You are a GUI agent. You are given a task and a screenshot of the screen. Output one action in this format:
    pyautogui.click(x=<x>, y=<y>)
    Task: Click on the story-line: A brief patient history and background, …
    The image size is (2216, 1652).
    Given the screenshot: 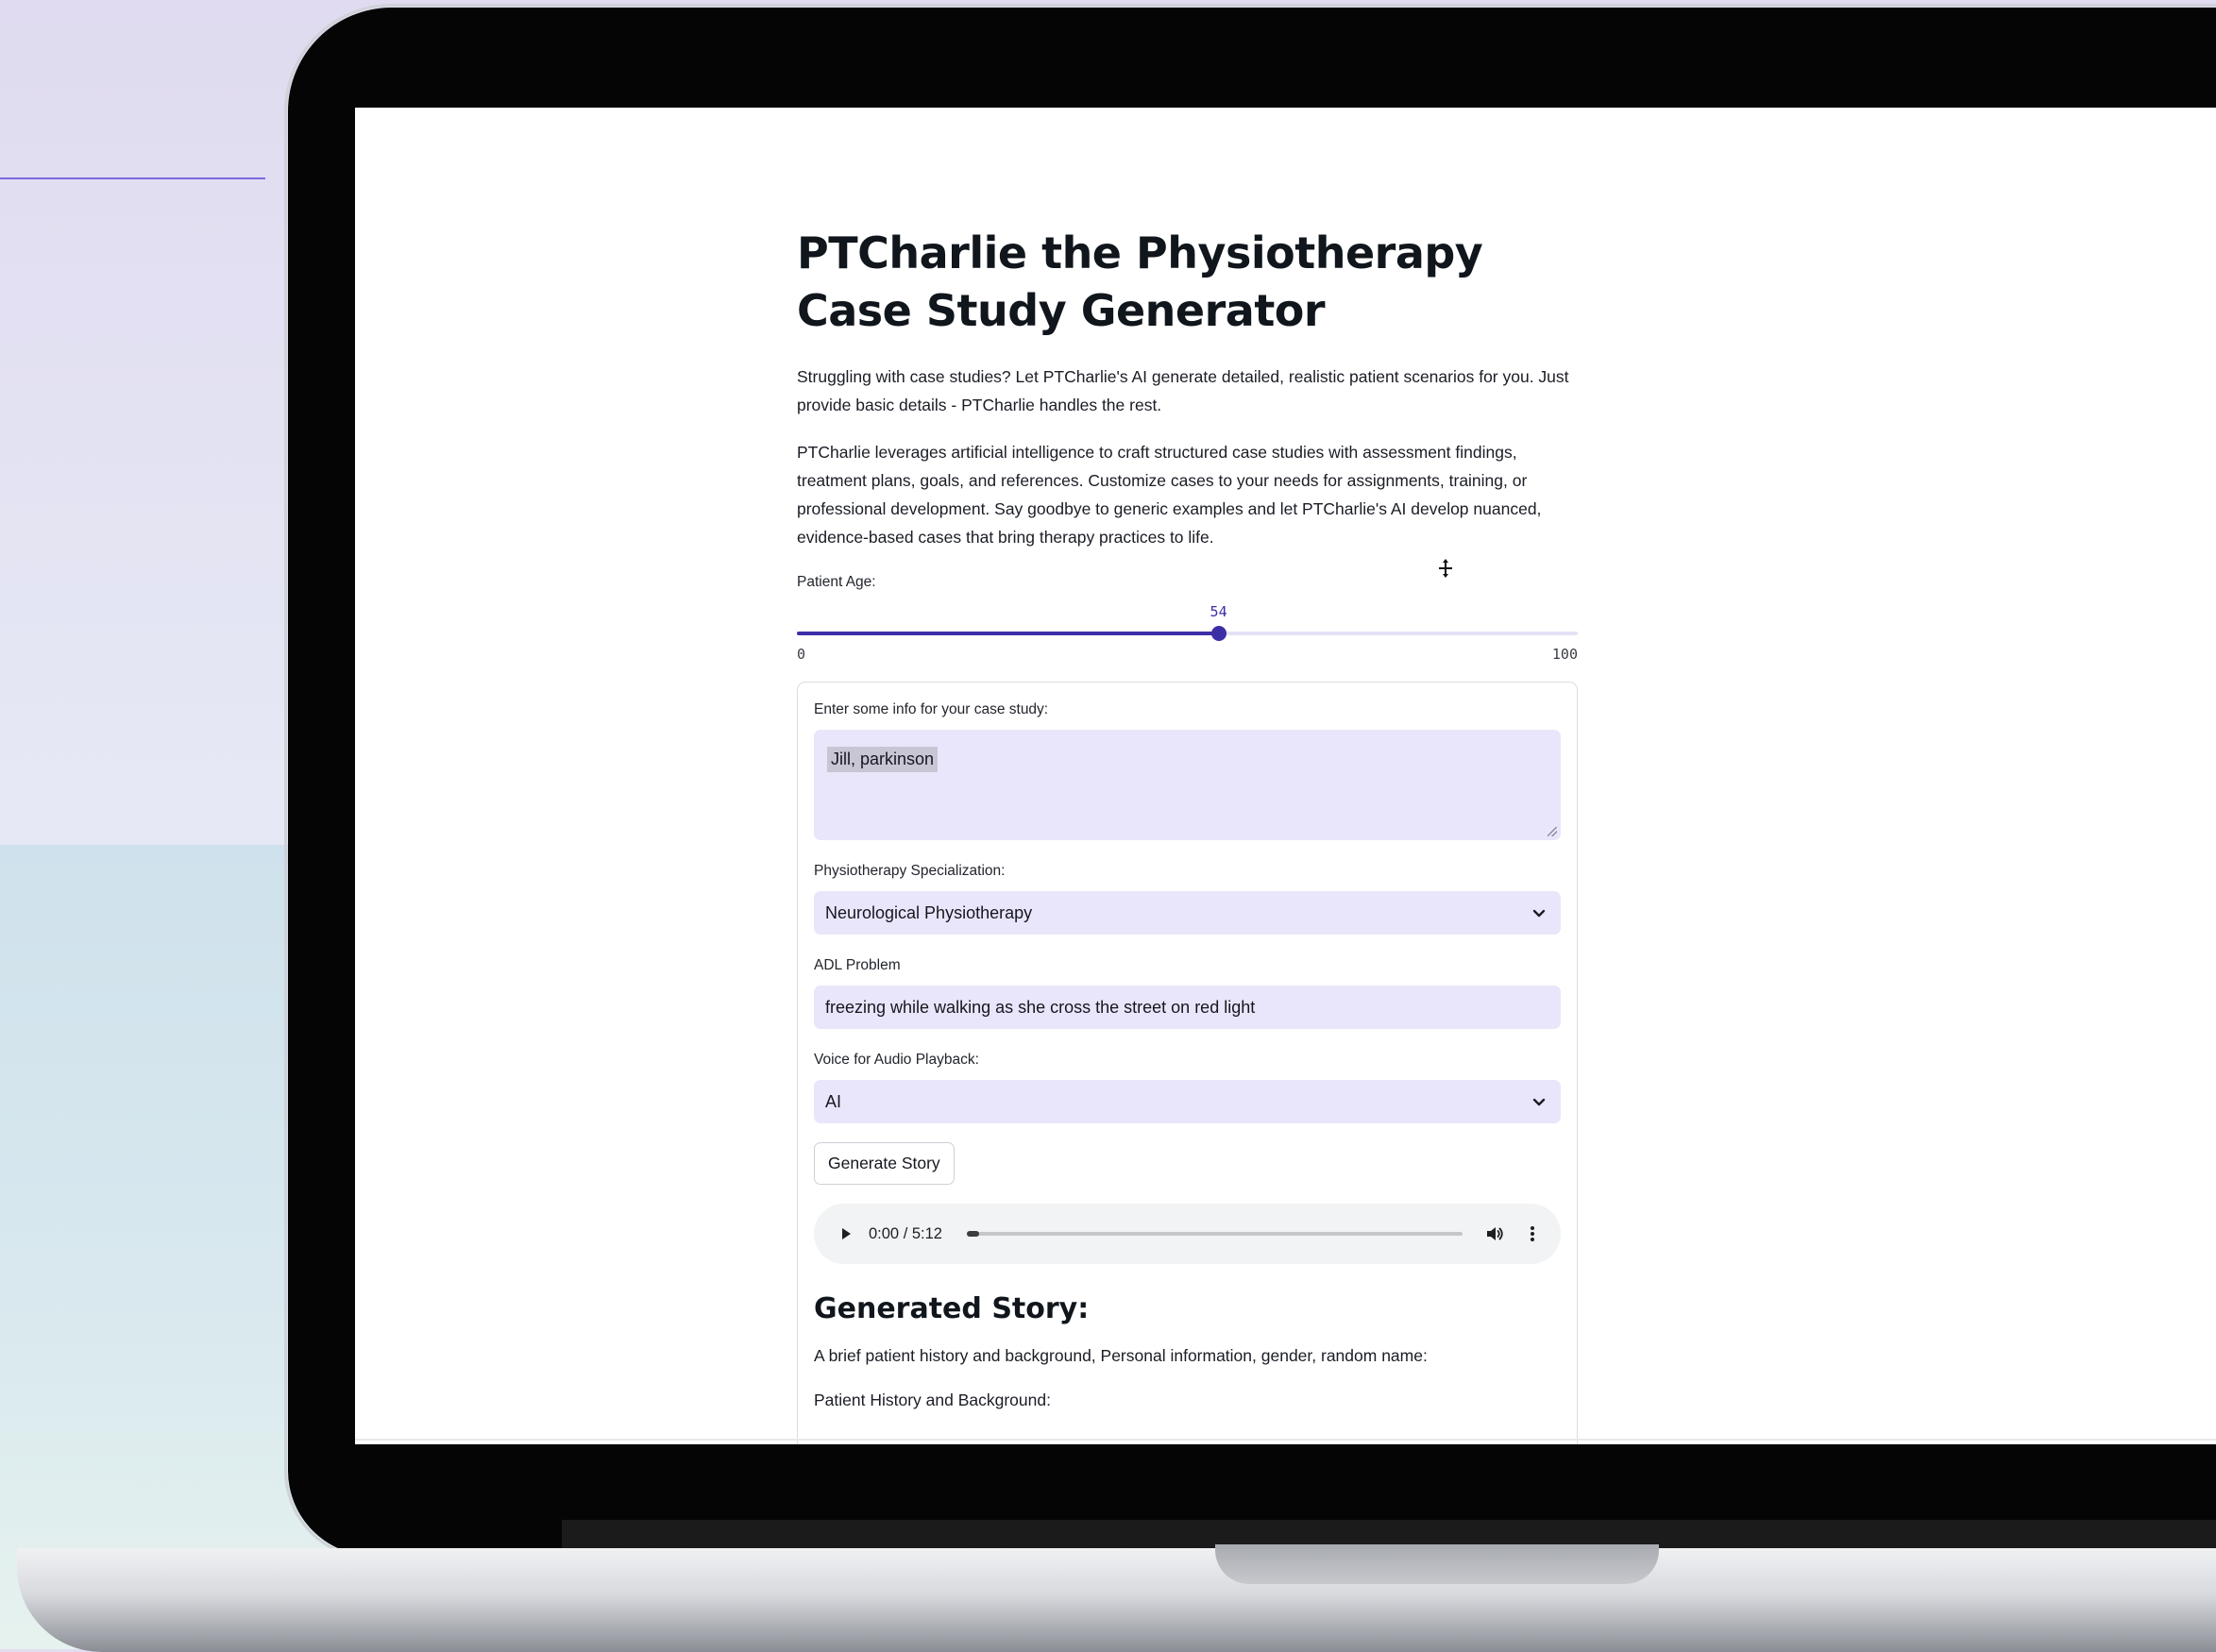 What is the action you would take?
    pyautogui.click(x=1121, y=1355)
    